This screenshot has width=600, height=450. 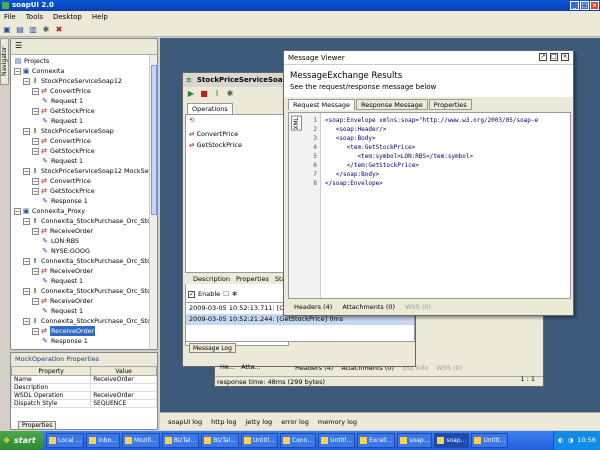 What do you see at coordinates (574, 5) in the screenshot?
I see `minimize-button: _` at bounding box center [574, 5].